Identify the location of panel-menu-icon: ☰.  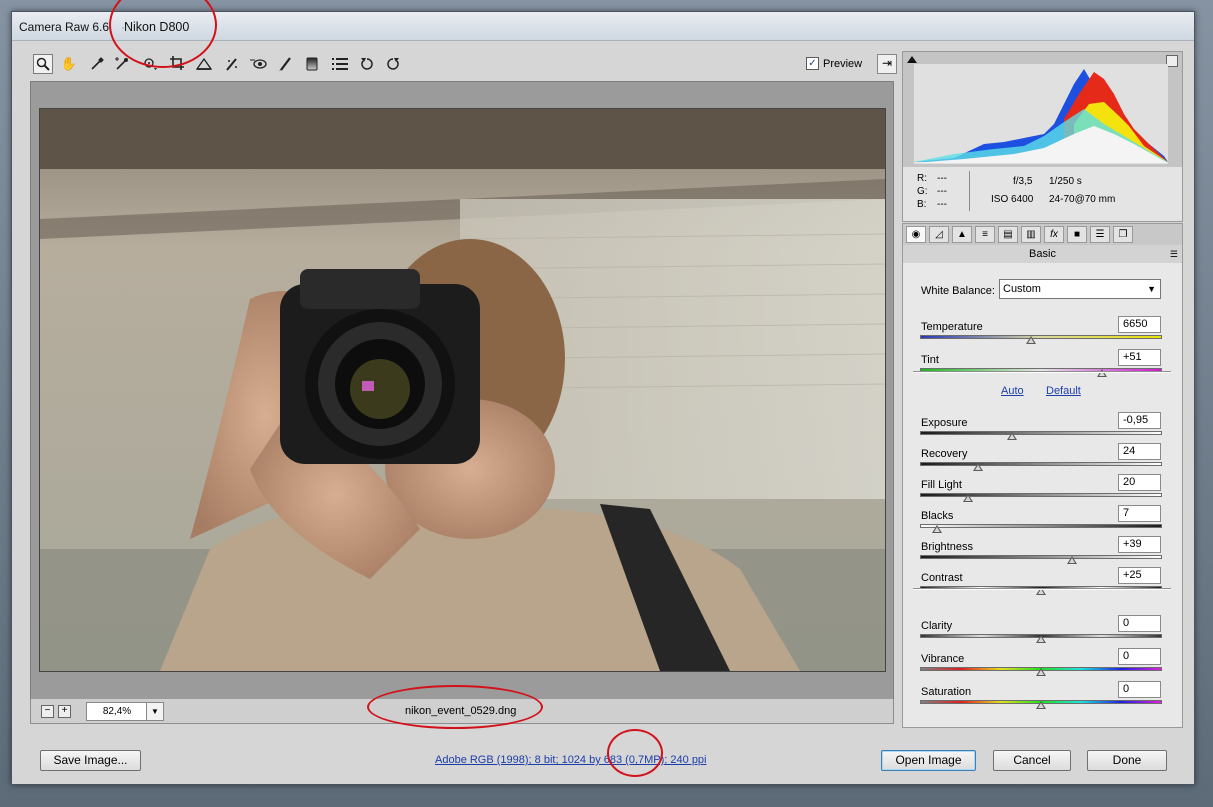
(1174, 254).